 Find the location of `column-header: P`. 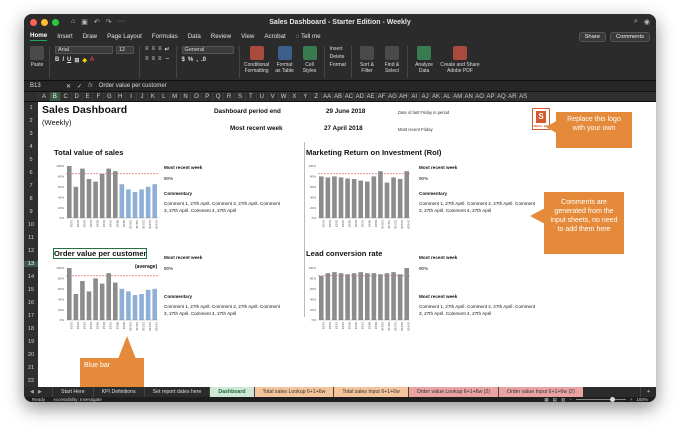

column-header: P is located at coordinates (206, 96).